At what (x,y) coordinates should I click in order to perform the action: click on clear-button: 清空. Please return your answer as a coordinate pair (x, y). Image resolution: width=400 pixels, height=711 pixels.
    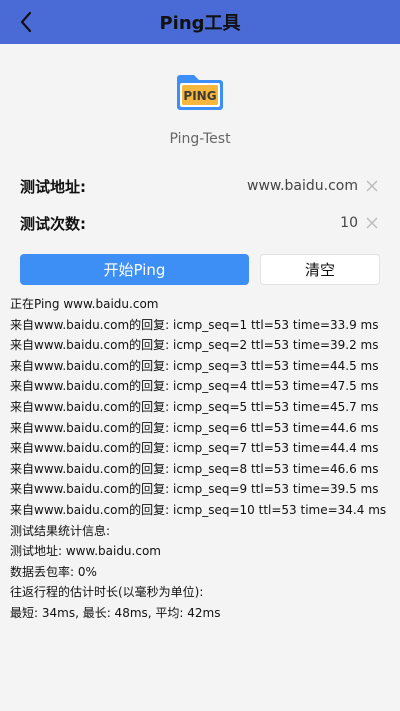
    Looking at the image, I should click on (320, 269).